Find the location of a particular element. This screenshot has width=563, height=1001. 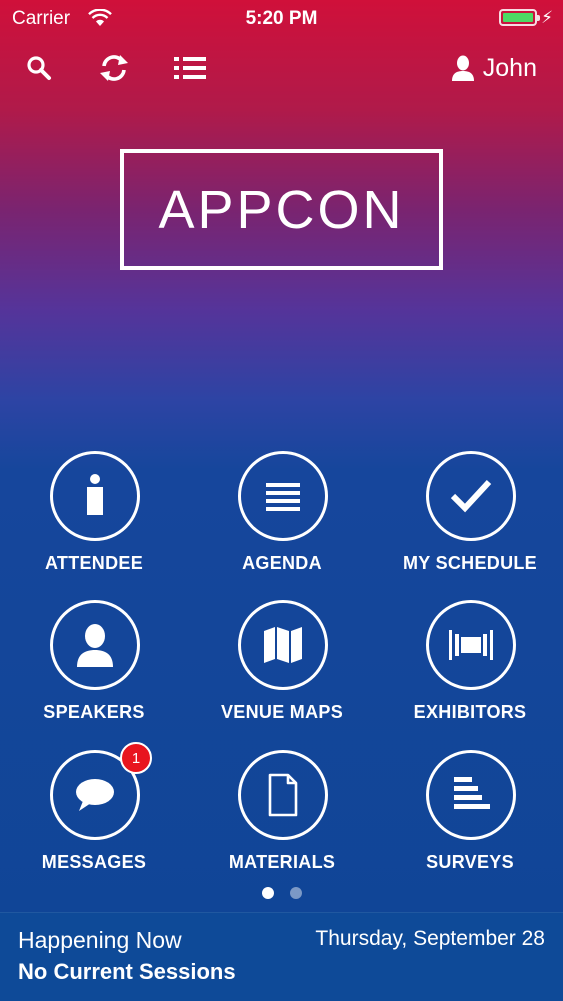

menu-list-button is located at coordinates (190, 68).